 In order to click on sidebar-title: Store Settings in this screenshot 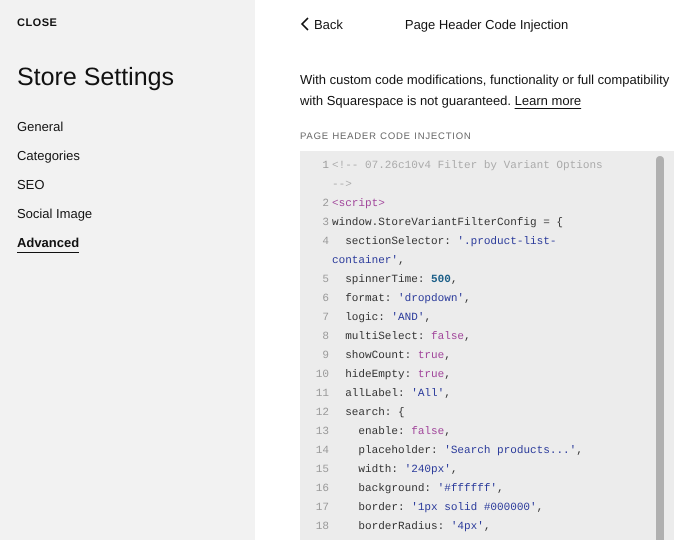, I will do `click(96, 77)`.